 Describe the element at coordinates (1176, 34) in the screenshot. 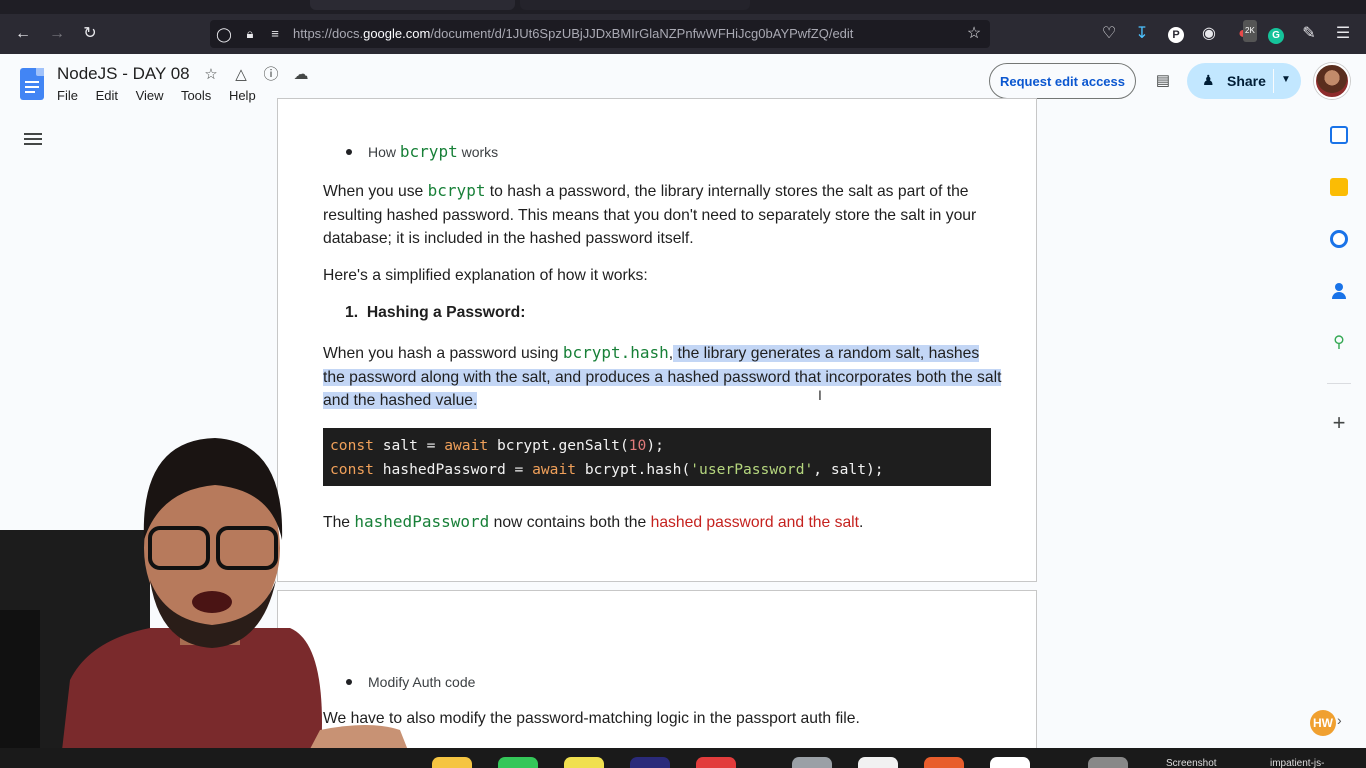

I see `extension-p-icon: P` at that location.